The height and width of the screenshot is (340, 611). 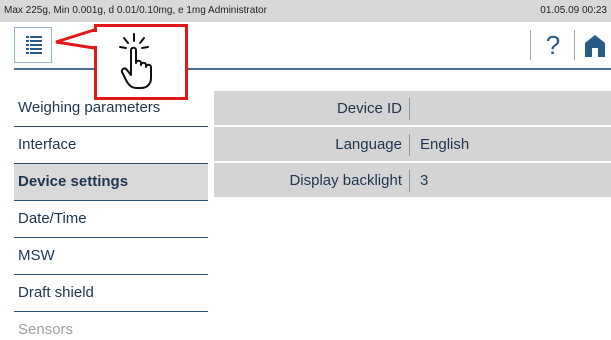 What do you see at coordinates (111, 182) in the screenshot?
I see `sidebar-item-device-settings: Device settings` at bounding box center [111, 182].